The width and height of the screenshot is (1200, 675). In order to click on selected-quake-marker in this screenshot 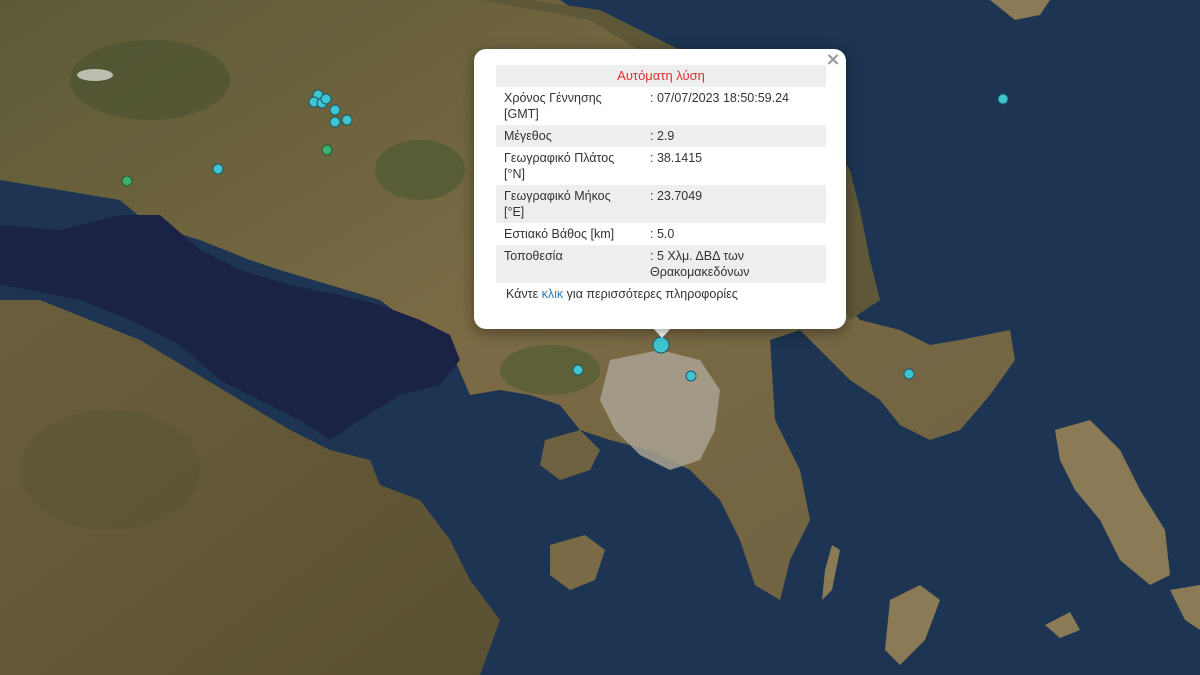, I will do `click(661, 345)`.